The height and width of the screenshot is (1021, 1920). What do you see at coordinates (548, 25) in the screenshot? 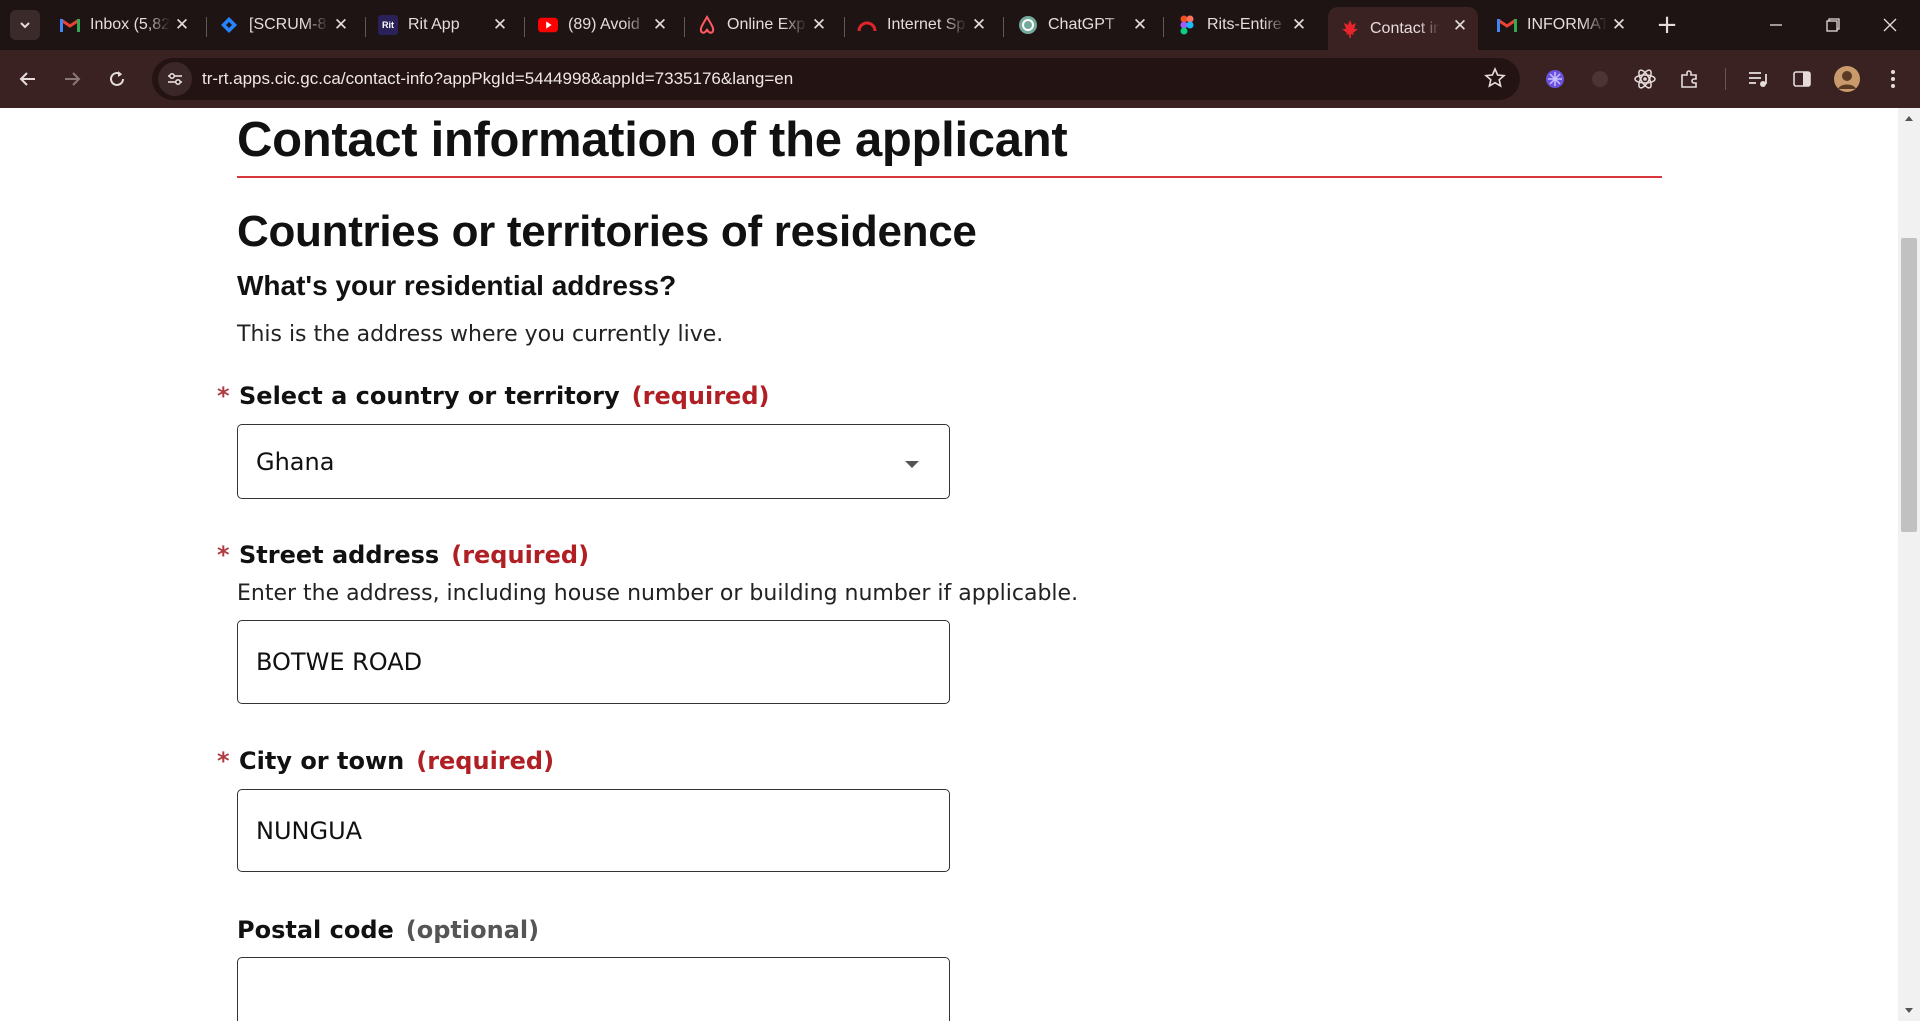
I see `youtube-icon` at bounding box center [548, 25].